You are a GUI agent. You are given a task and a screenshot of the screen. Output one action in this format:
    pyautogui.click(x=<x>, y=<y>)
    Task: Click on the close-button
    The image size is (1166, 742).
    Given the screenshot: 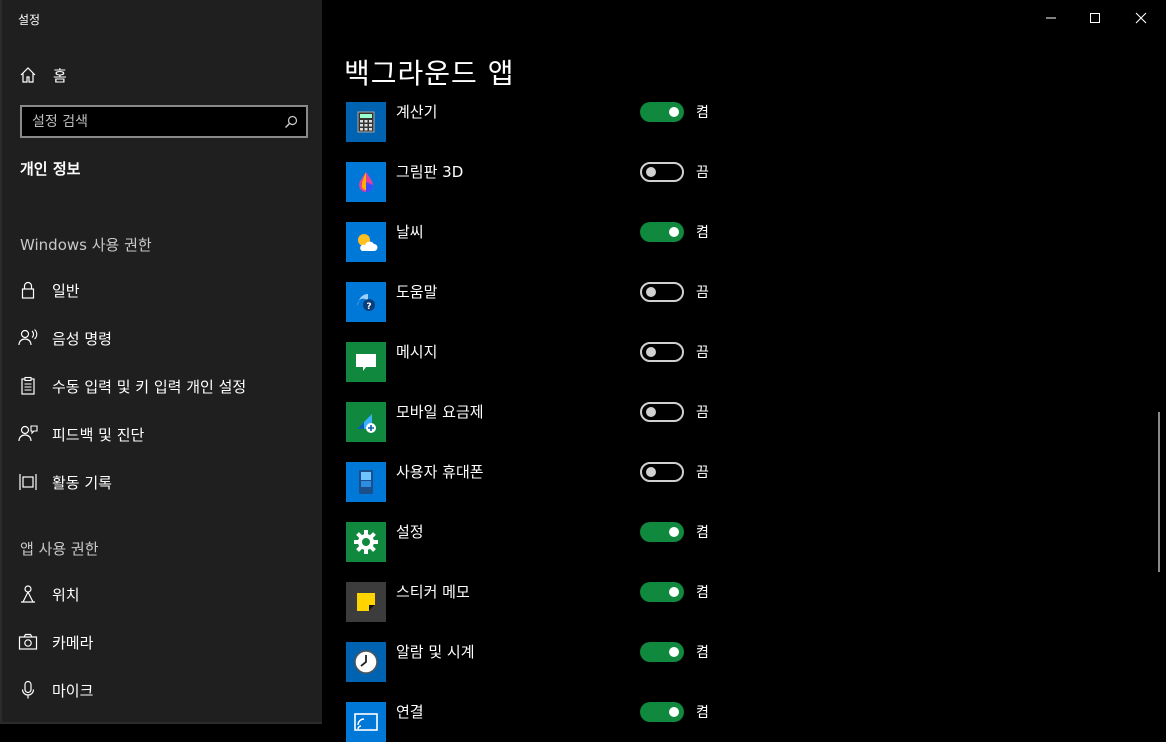 What is the action you would take?
    pyautogui.click(x=1141, y=18)
    